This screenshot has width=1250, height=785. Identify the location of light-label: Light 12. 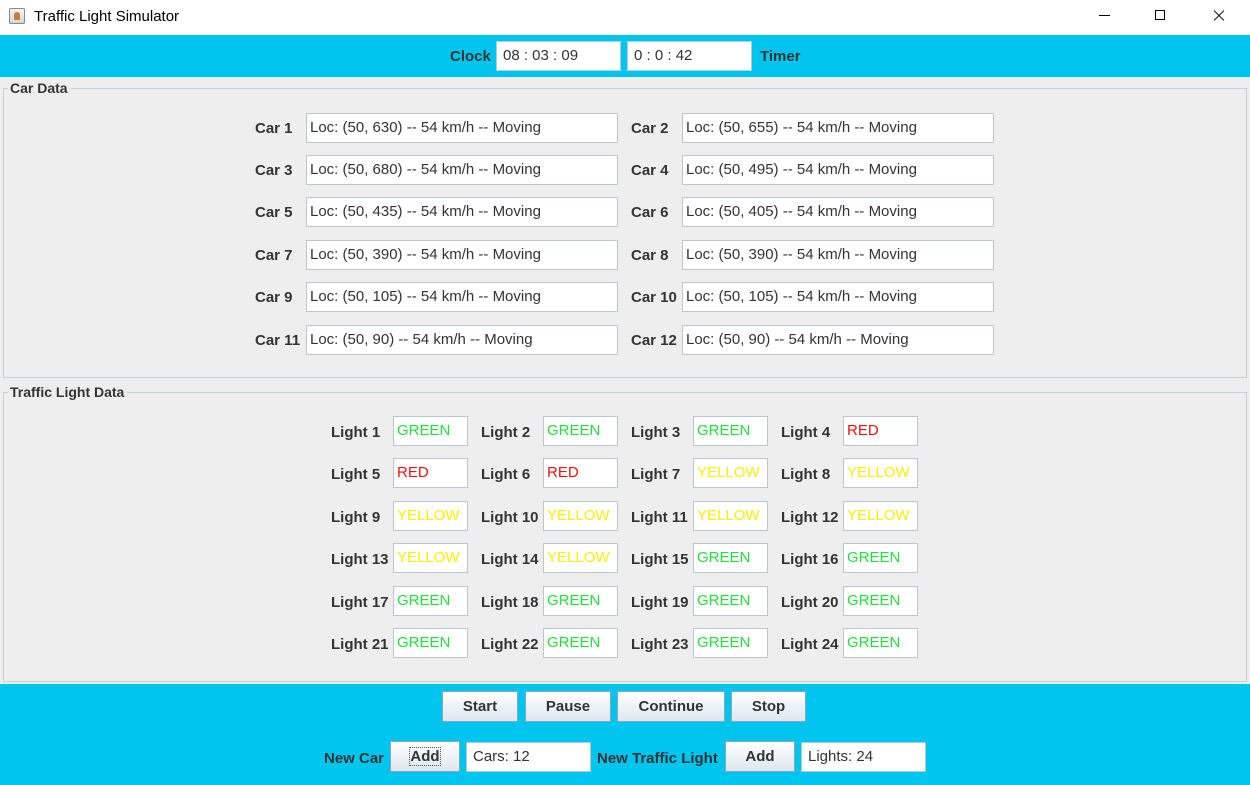
(810, 517).